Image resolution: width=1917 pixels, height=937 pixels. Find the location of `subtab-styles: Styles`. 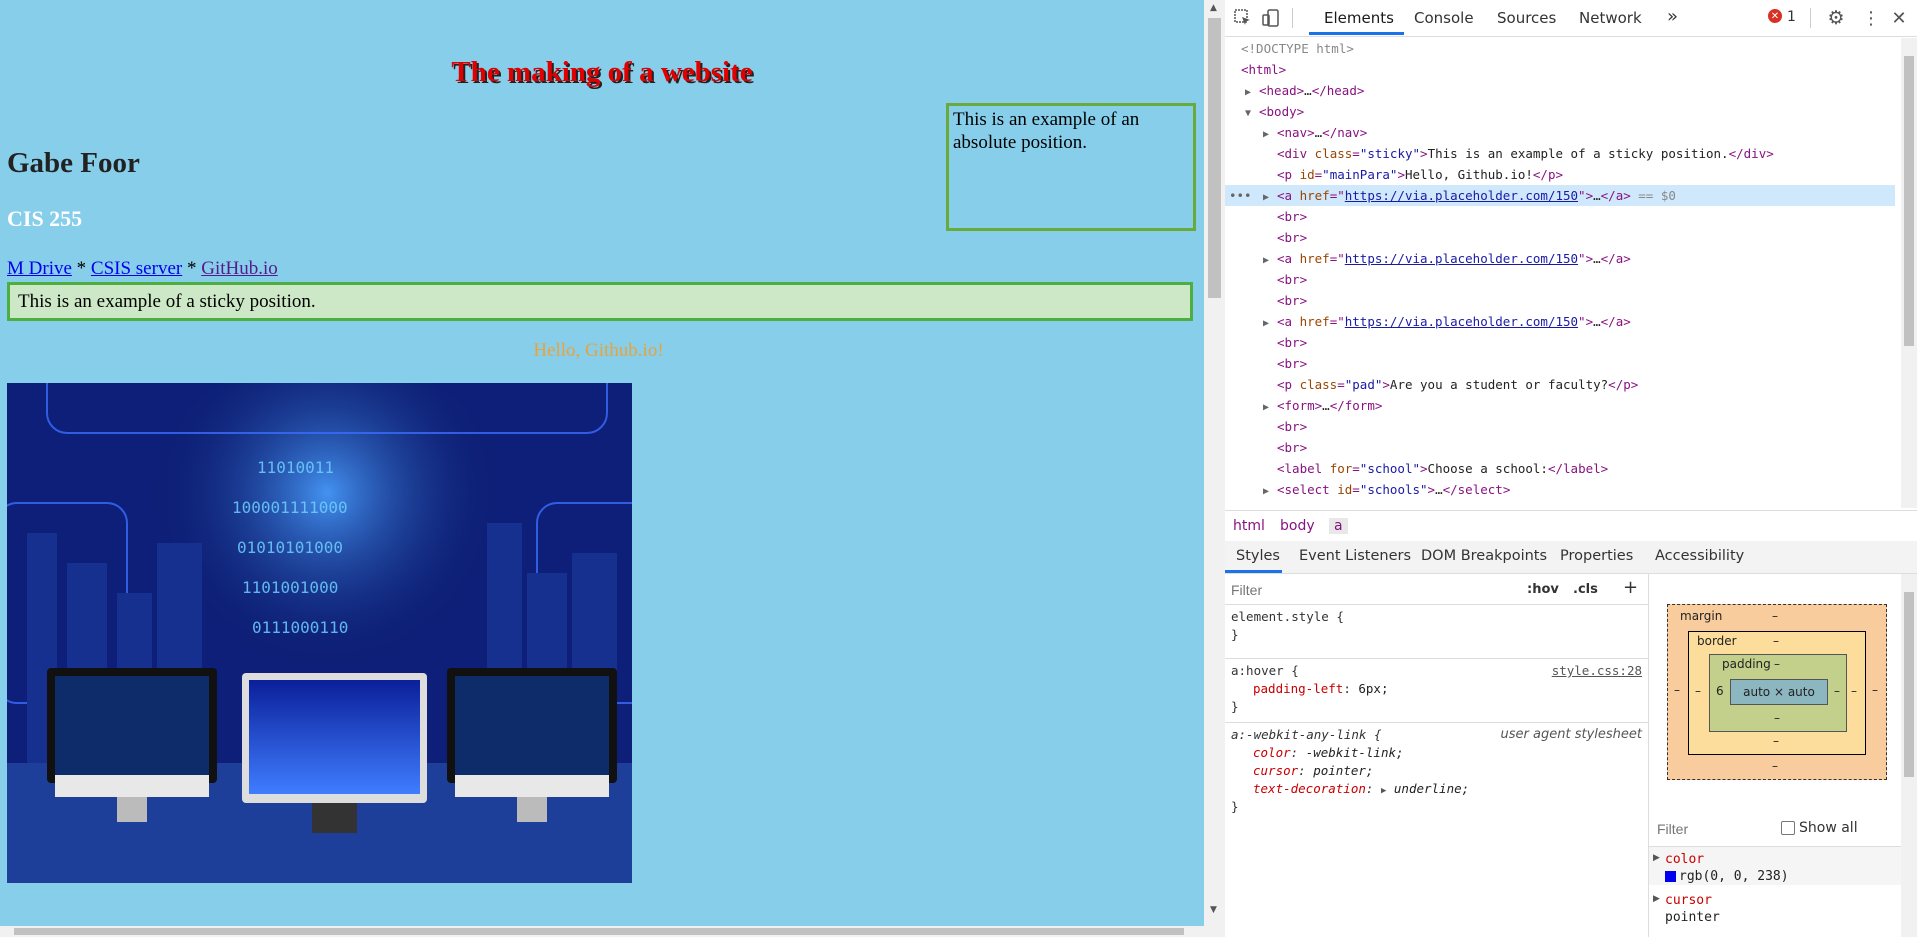

subtab-styles: Styles is located at coordinates (1258, 556).